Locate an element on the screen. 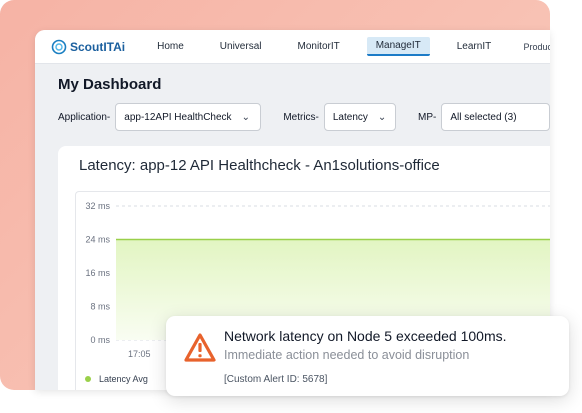 Image resolution: width=582 pixels, height=413 pixels. logo-icon is located at coordinates (59, 46).